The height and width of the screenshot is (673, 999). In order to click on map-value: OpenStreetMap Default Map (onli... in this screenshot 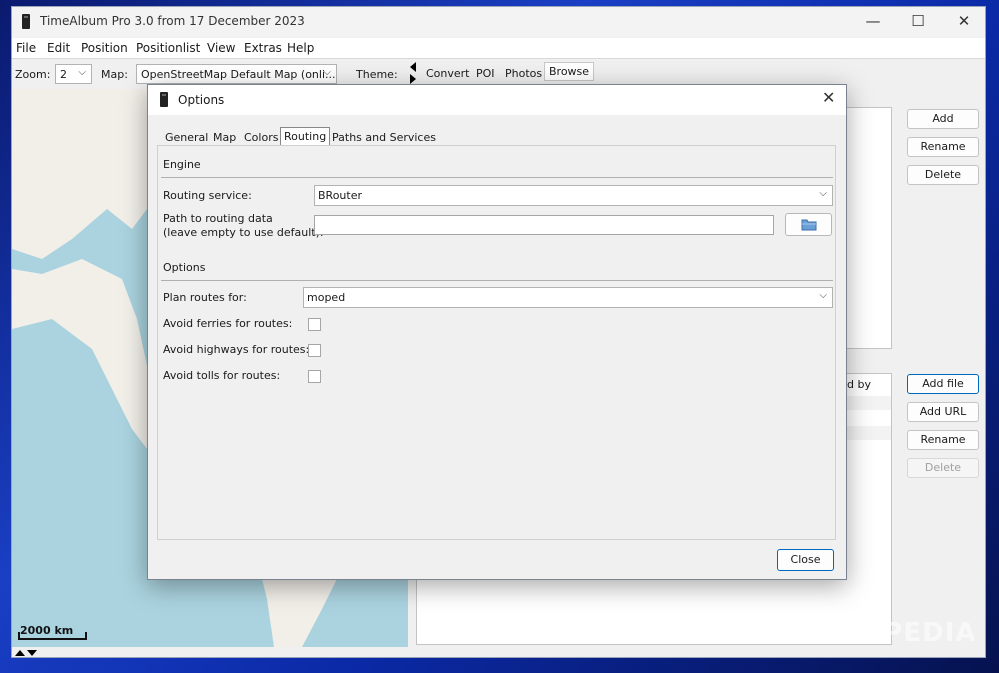, I will do `click(238, 74)`.